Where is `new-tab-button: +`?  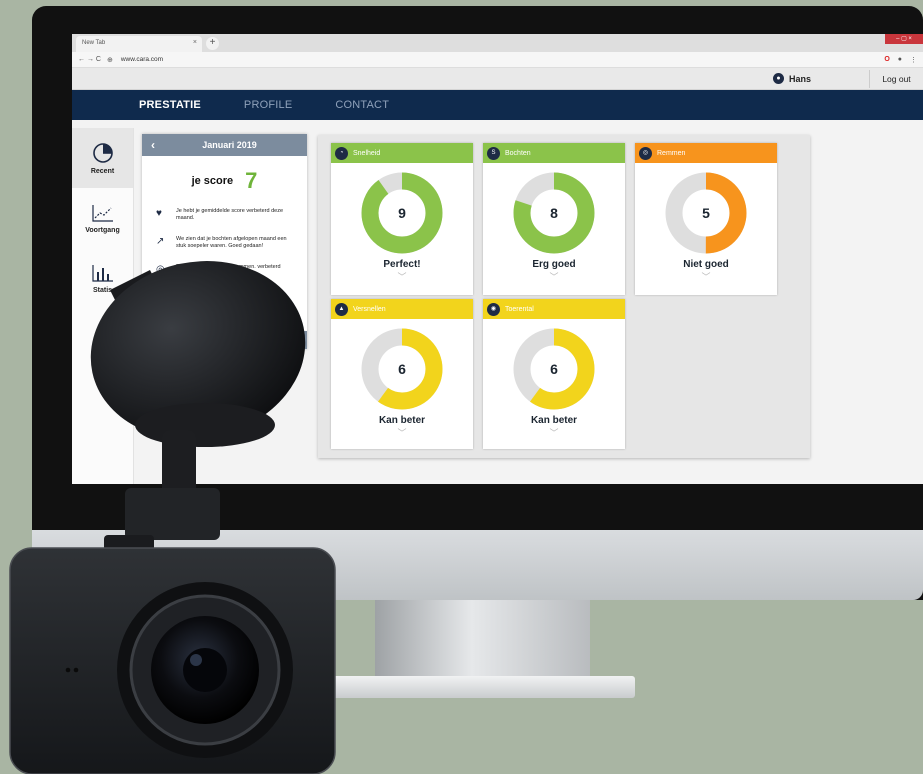
new-tab-button: + is located at coordinates (212, 43).